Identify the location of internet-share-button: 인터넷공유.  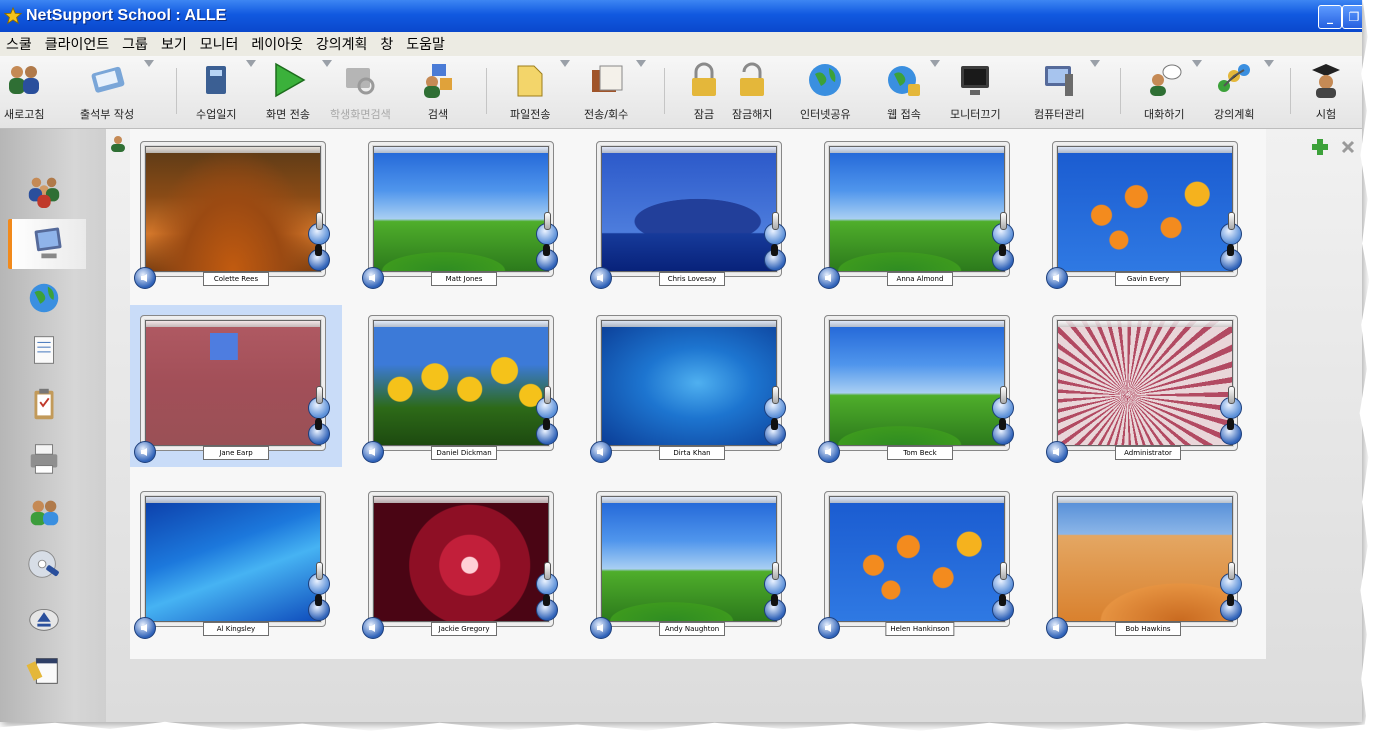
(825, 91).